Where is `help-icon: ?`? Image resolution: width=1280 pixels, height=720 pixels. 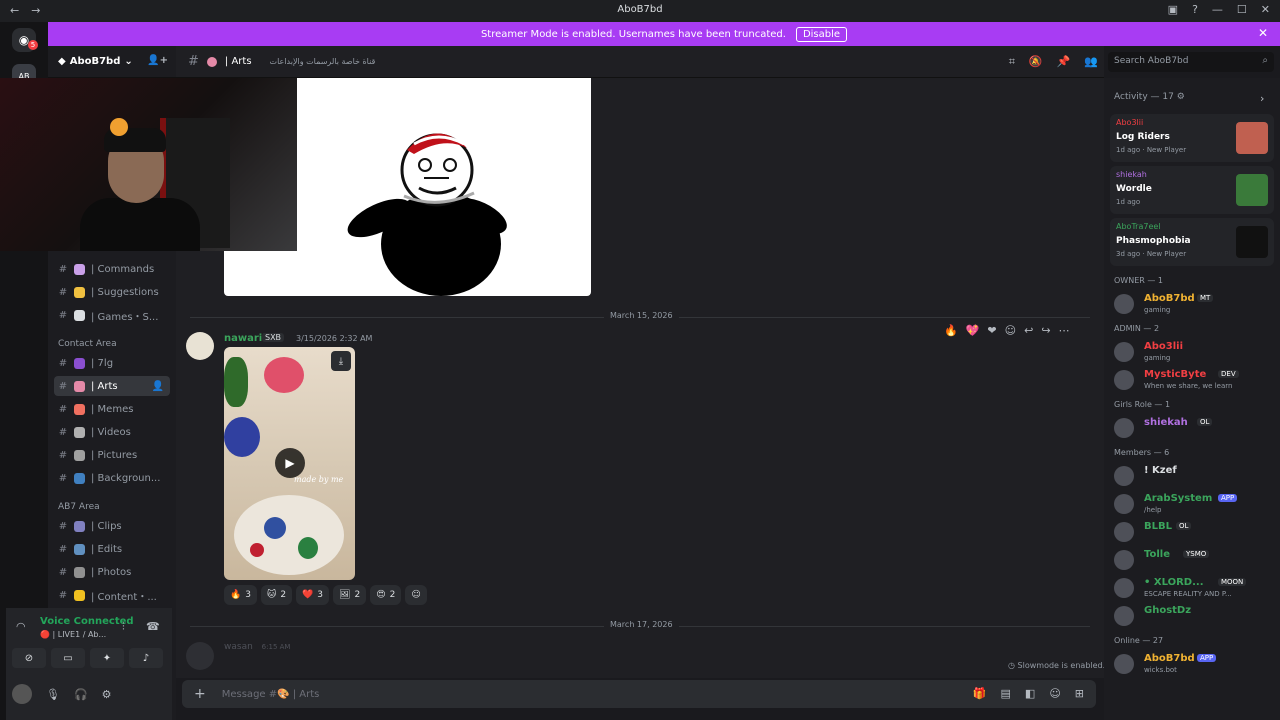 help-icon: ? is located at coordinates (1195, 9).